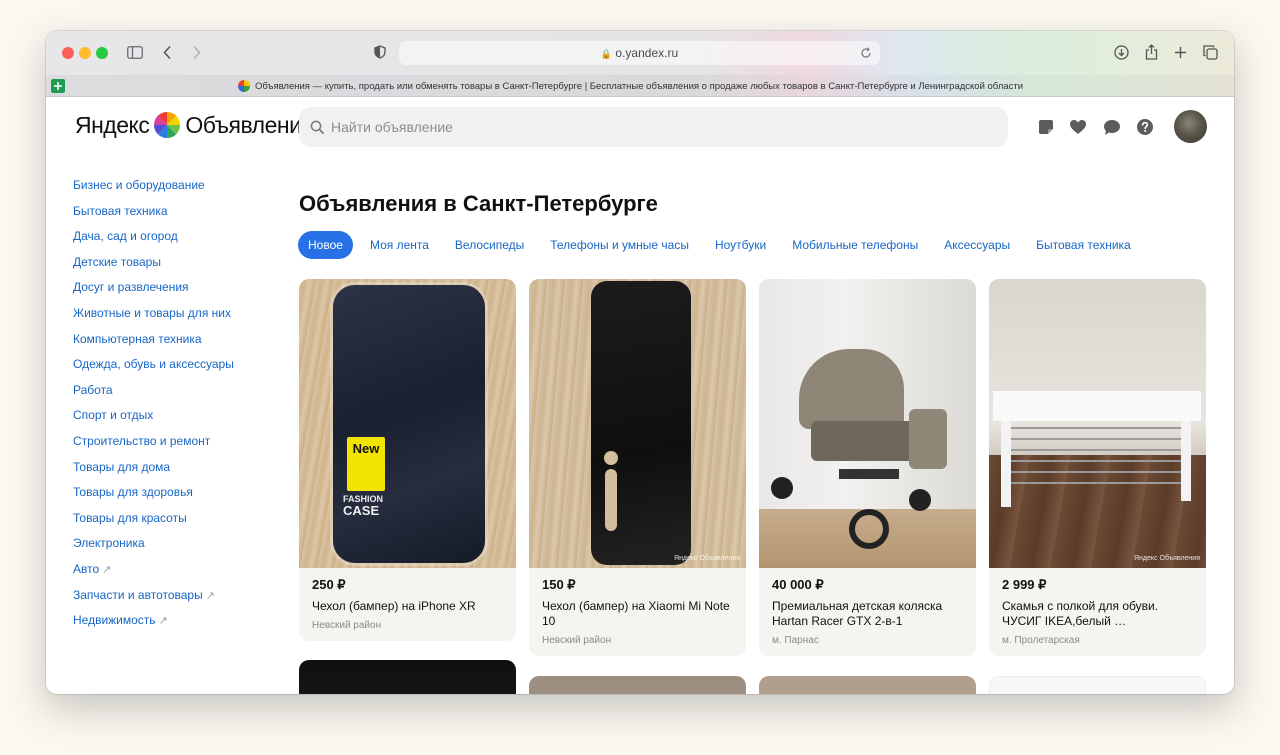  Describe the element at coordinates (399, 245) in the screenshot. I see `chip-my-feed: Моя лента` at that location.